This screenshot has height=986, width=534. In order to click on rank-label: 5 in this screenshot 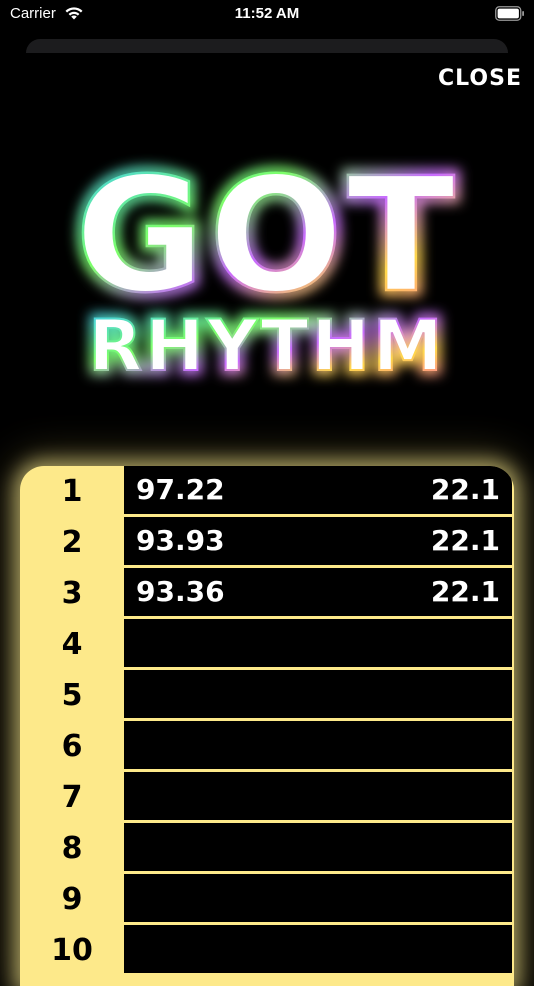, I will do `click(72, 695)`.